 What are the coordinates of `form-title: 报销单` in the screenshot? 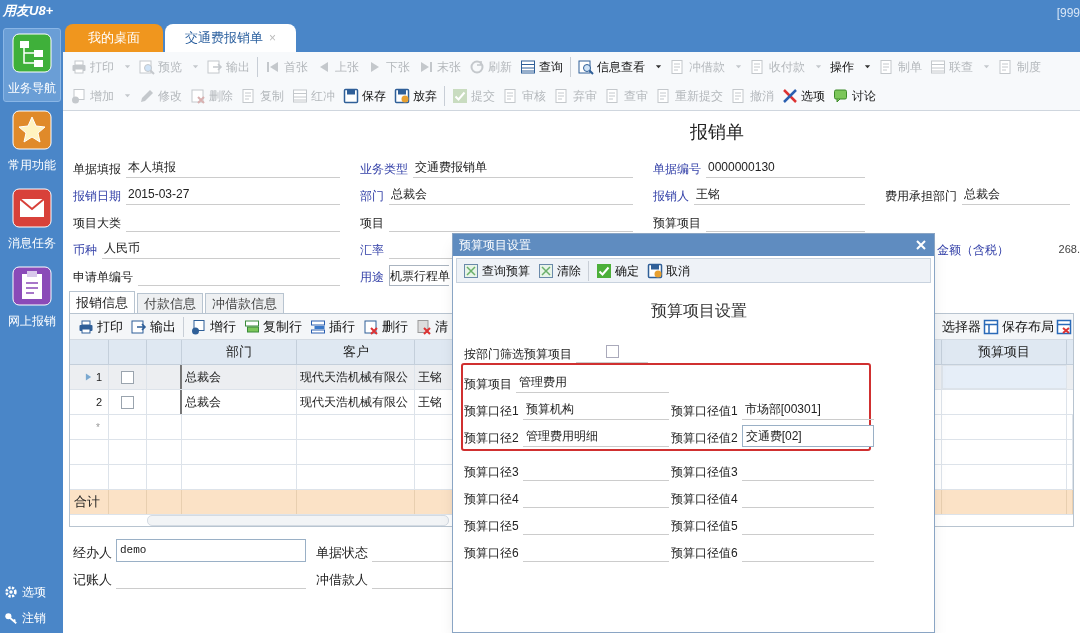 It's located at (716, 132).